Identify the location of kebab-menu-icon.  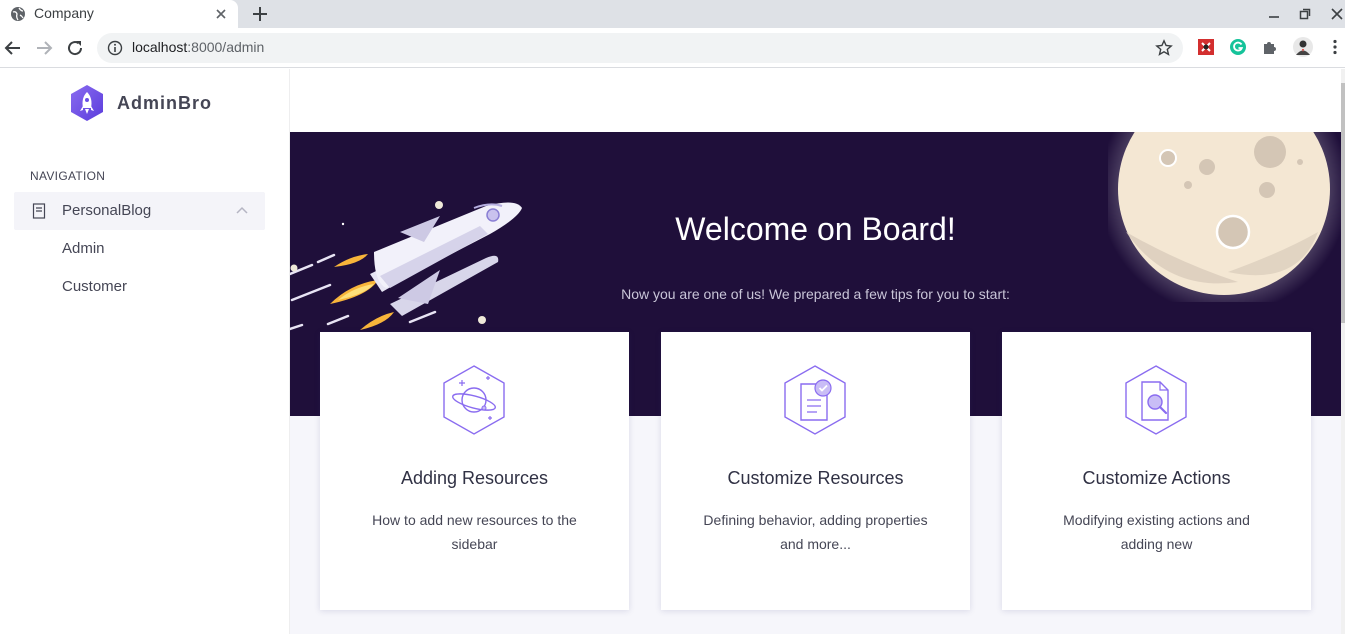
(1335, 47).